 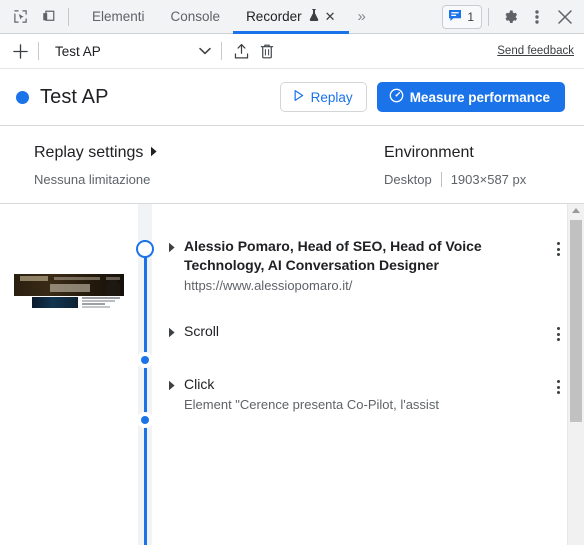 What do you see at coordinates (241, 51) in the screenshot?
I see `export-upload-icon` at bounding box center [241, 51].